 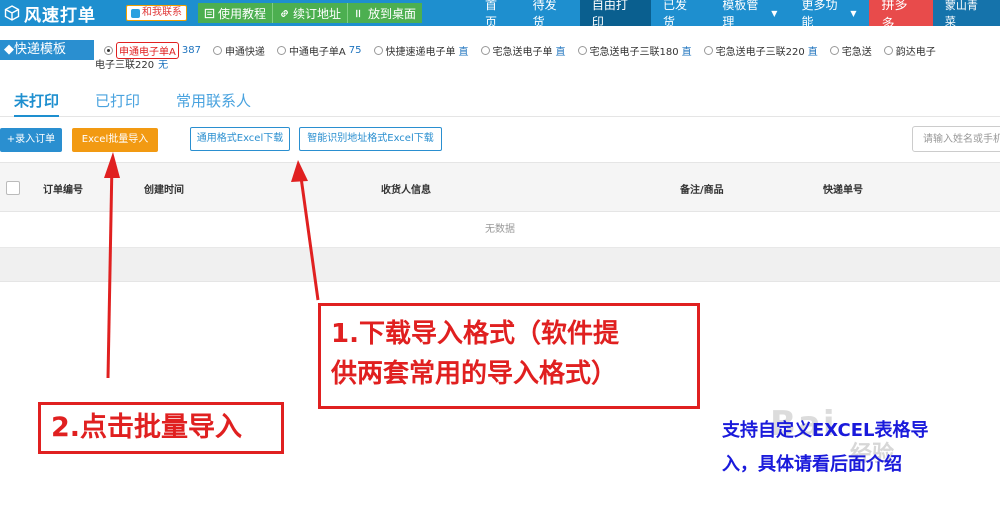 I want to click on annotation-line: 1.下载导入格式（软件提, so click(x=475, y=334).